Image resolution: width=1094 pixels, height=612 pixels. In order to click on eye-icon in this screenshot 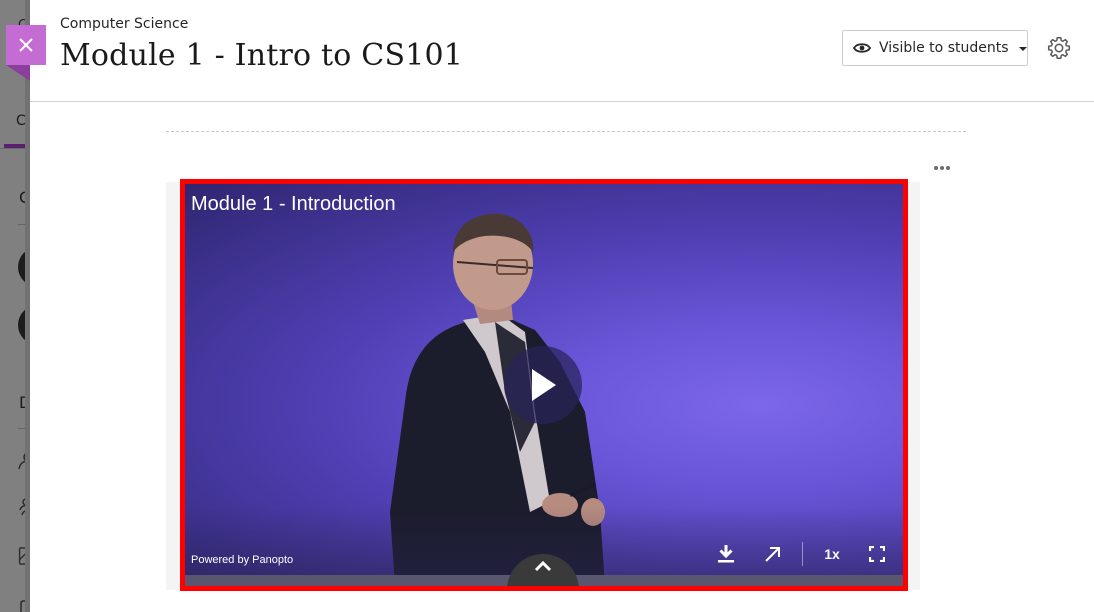, I will do `click(862, 48)`.